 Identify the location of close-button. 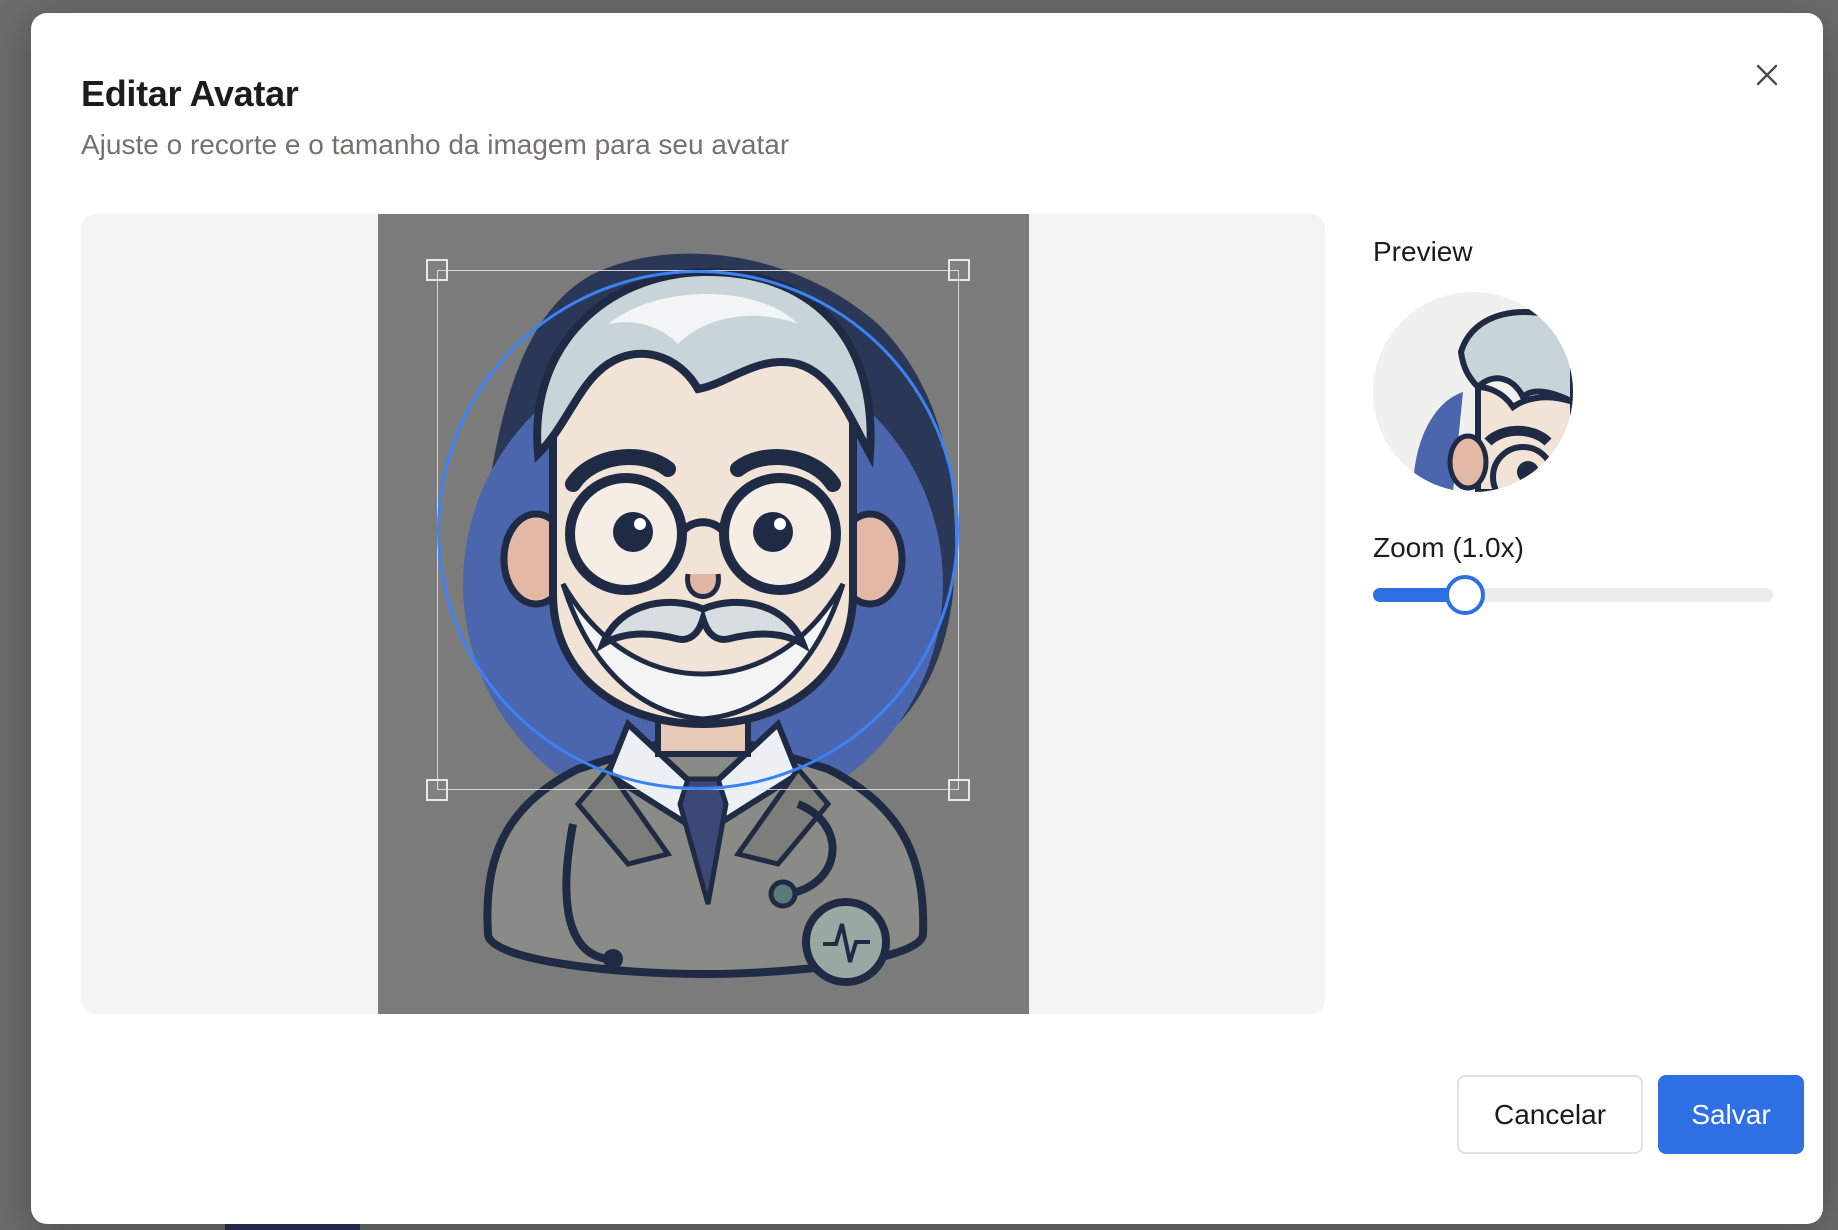
(1767, 75).